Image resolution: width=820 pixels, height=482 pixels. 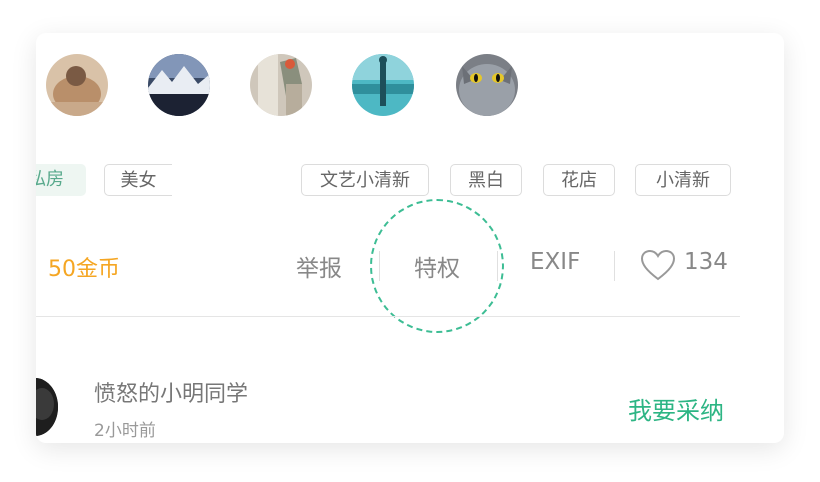 I want to click on coin-reward: 50金币, so click(x=84, y=267).